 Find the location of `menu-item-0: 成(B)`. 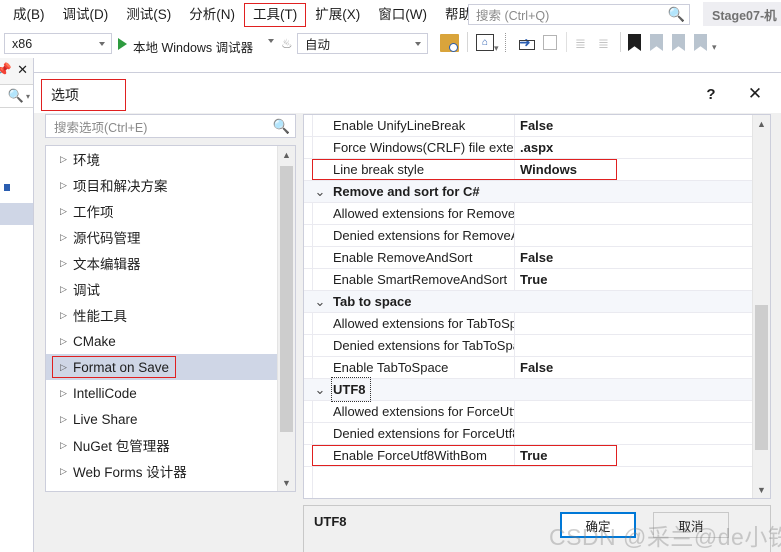

menu-item-0: 成(B) is located at coordinates (29, 15).